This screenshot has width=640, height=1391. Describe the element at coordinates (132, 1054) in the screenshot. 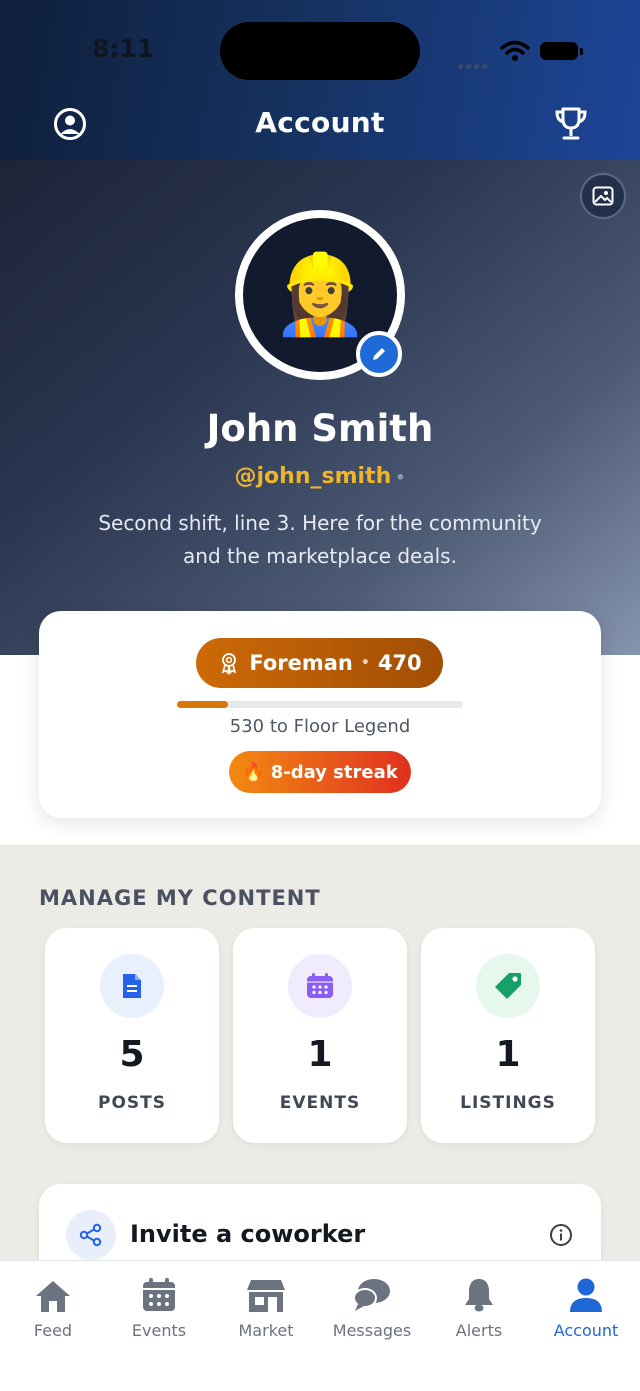

I see `posts-count: 5` at that location.